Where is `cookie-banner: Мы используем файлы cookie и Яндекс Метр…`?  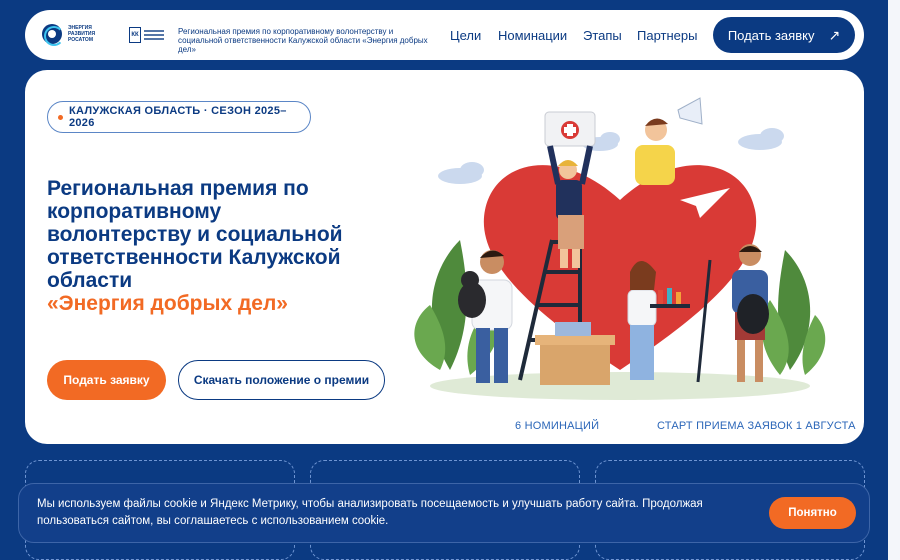 cookie-banner: Мы используем файлы cookie и Яндекс Метр… is located at coordinates (444, 513).